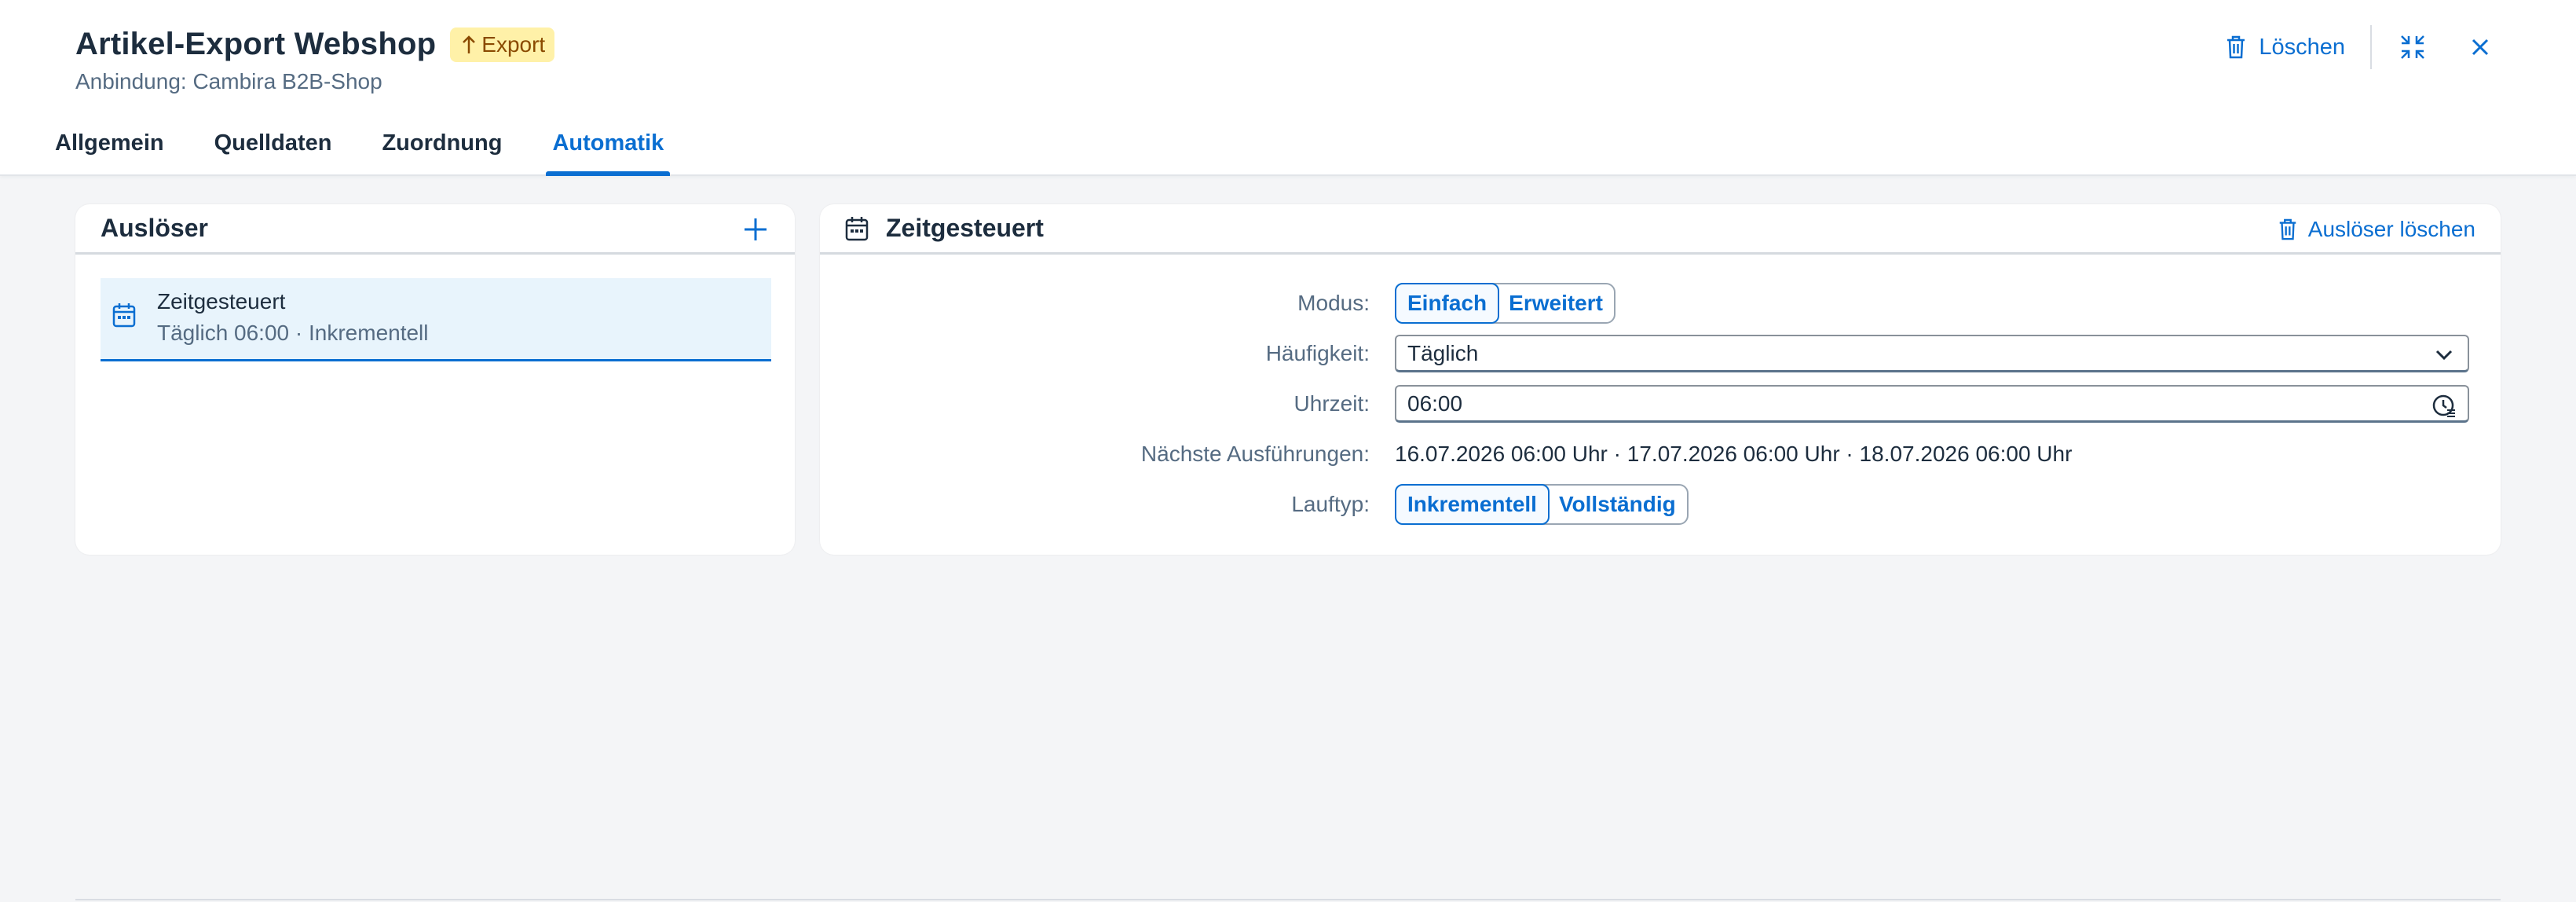 The width and height of the screenshot is (2576, 902). I want to click on page-title: Artikel-Export Webshop, so click(256, 44).